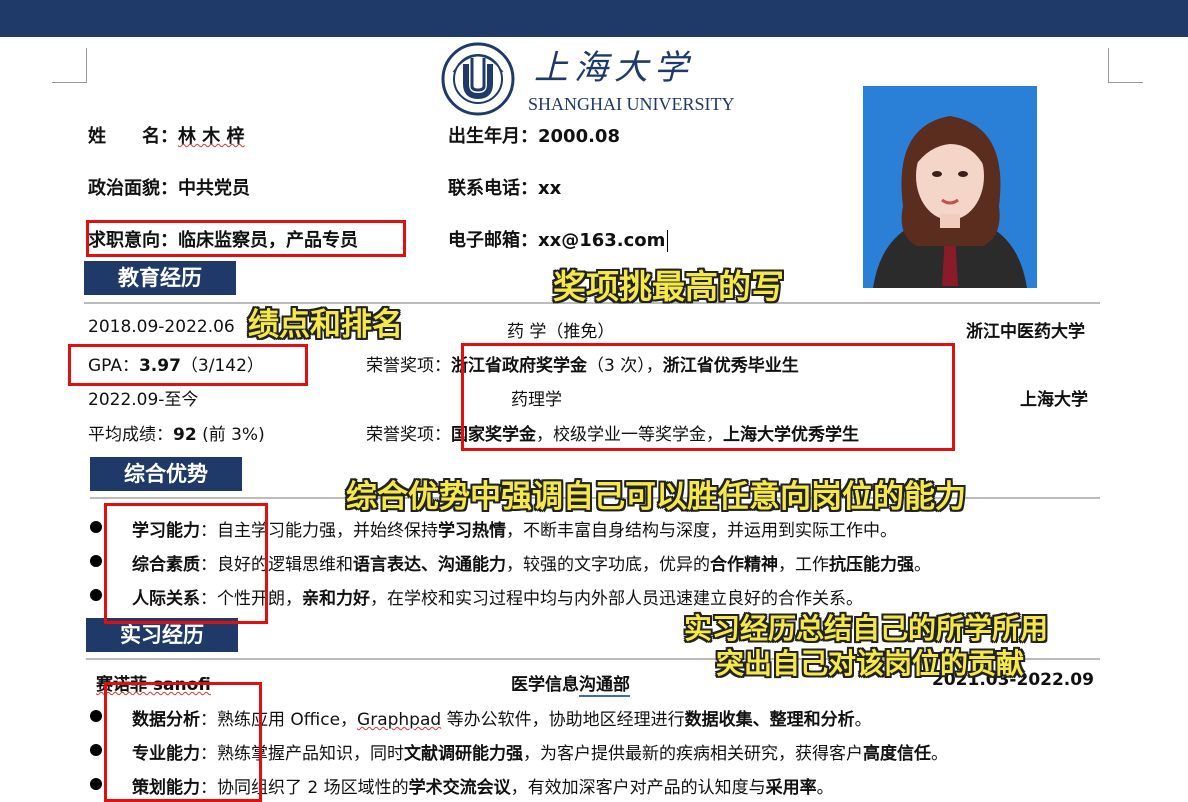 Image resolution: width=1188 pixels, height=802 pixels. I want to click on email-label: 电子邮箱：, so click(493, 240).